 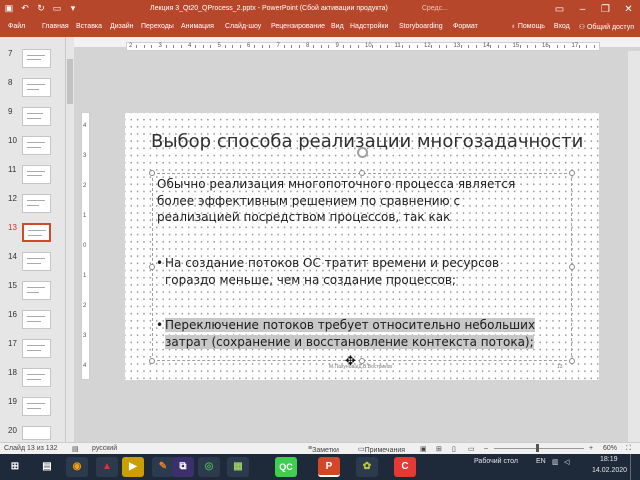 I want to click on help-search: ♁ Помощь, so click(x=528, y=27).